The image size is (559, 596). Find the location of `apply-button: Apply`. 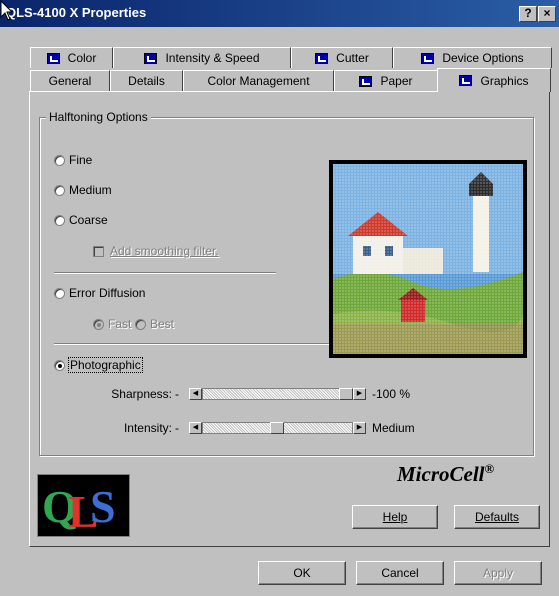

apply-button: Apply is located at coordinates (498, 573).